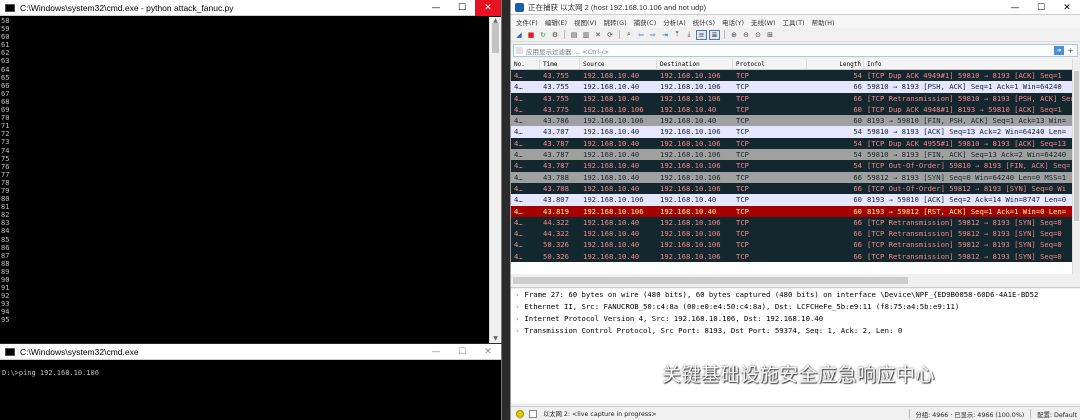 The image size is (1080, 420). Describe the element at coordinates (250, 352) in the screenshot. I see `cmd2-titlebar: C:\Windows\system32\cmd.exe — ☐ ✕` at that location.